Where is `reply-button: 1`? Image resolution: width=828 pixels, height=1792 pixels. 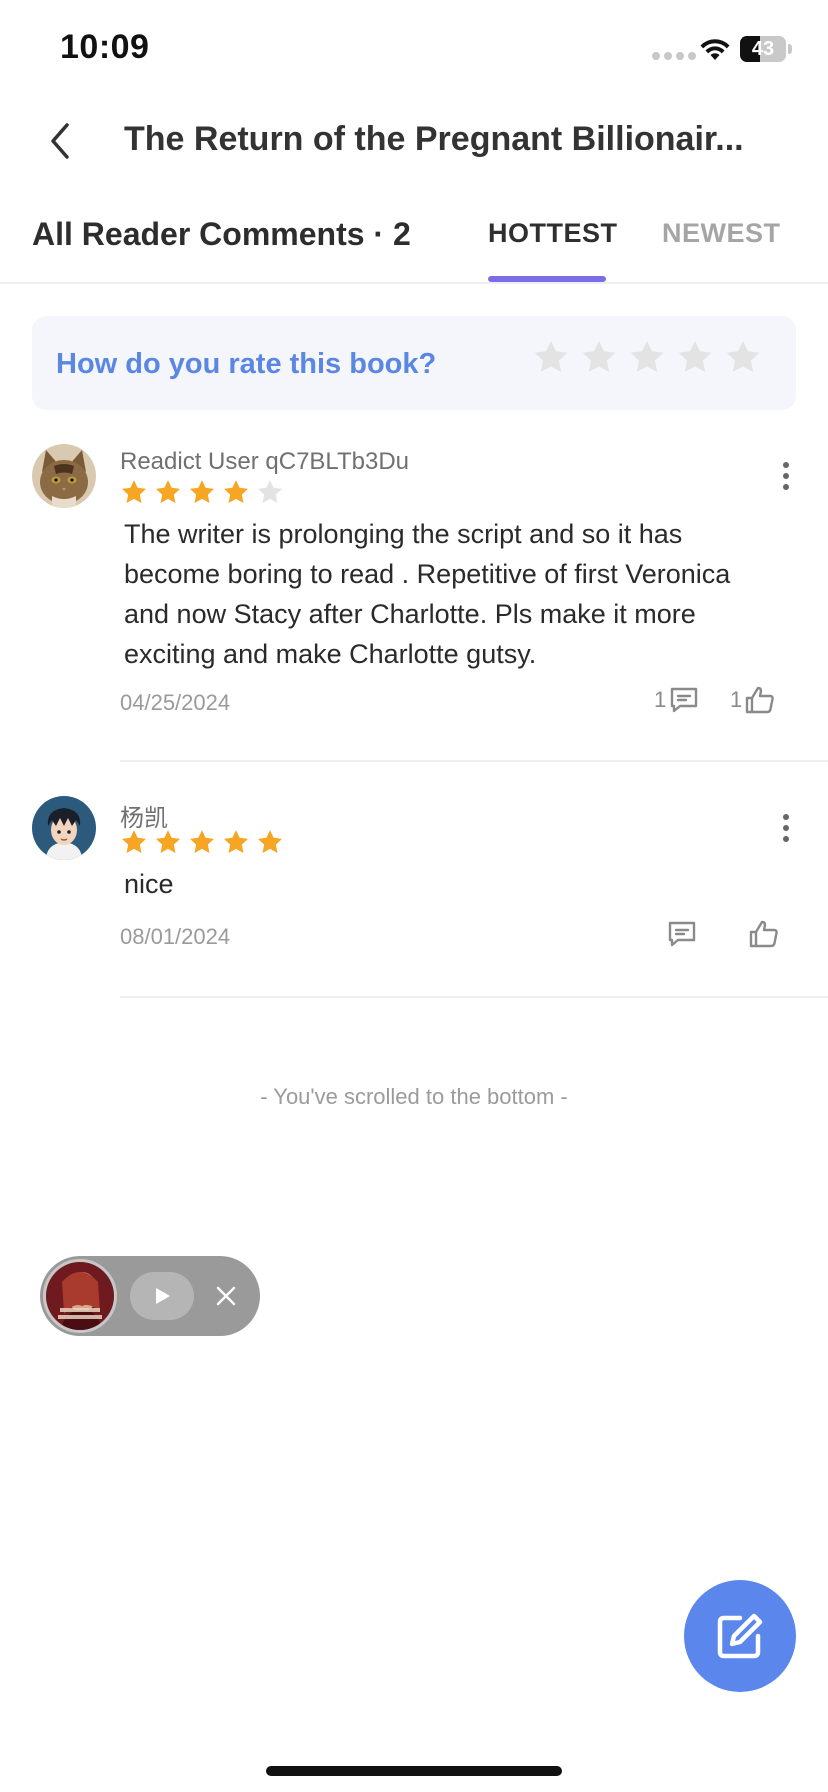
reply-button: 1 is located at coordinates (677, 700).